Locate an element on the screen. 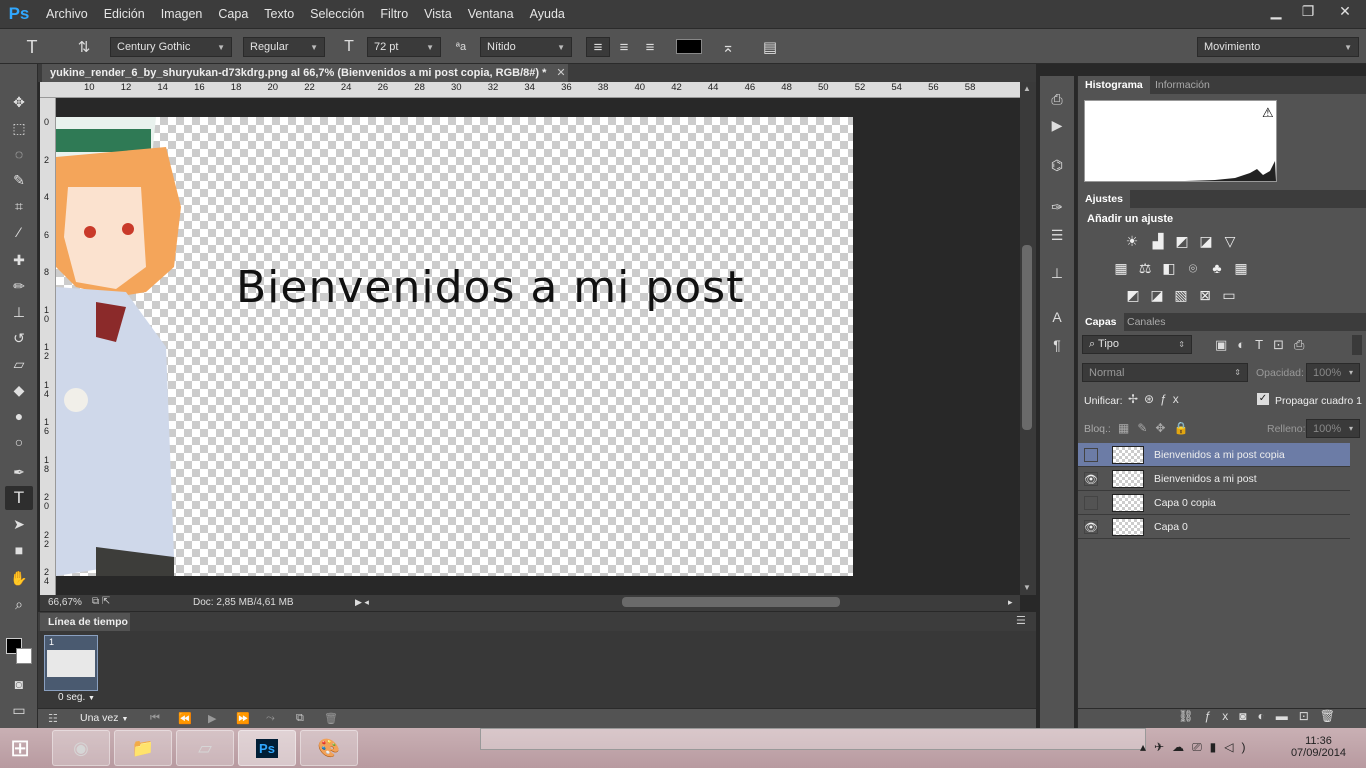 This screenshot has height=768, width=1366. hue-saturation-icon: ▦ is located at coordinates (1121, 268).